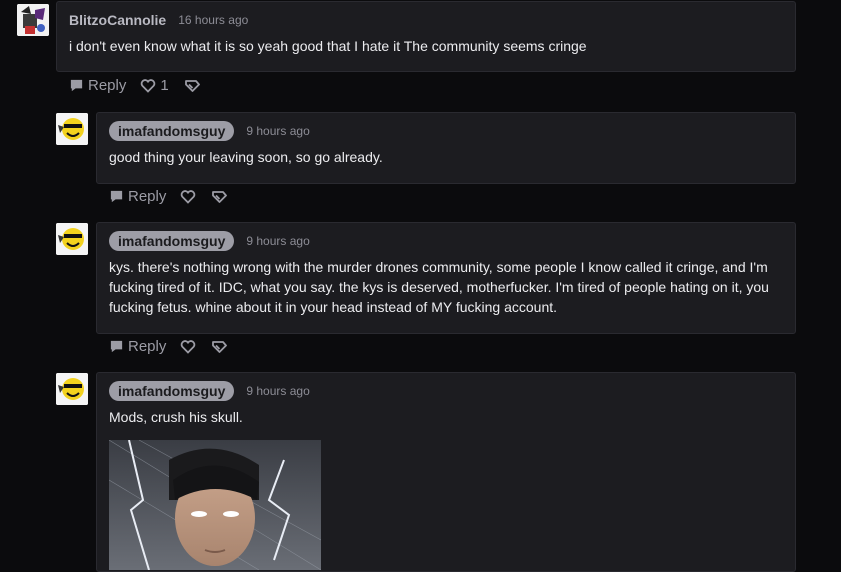  Describe the element at coordinates (215, 505) in the screenshot. I see `attached-image` at that location.